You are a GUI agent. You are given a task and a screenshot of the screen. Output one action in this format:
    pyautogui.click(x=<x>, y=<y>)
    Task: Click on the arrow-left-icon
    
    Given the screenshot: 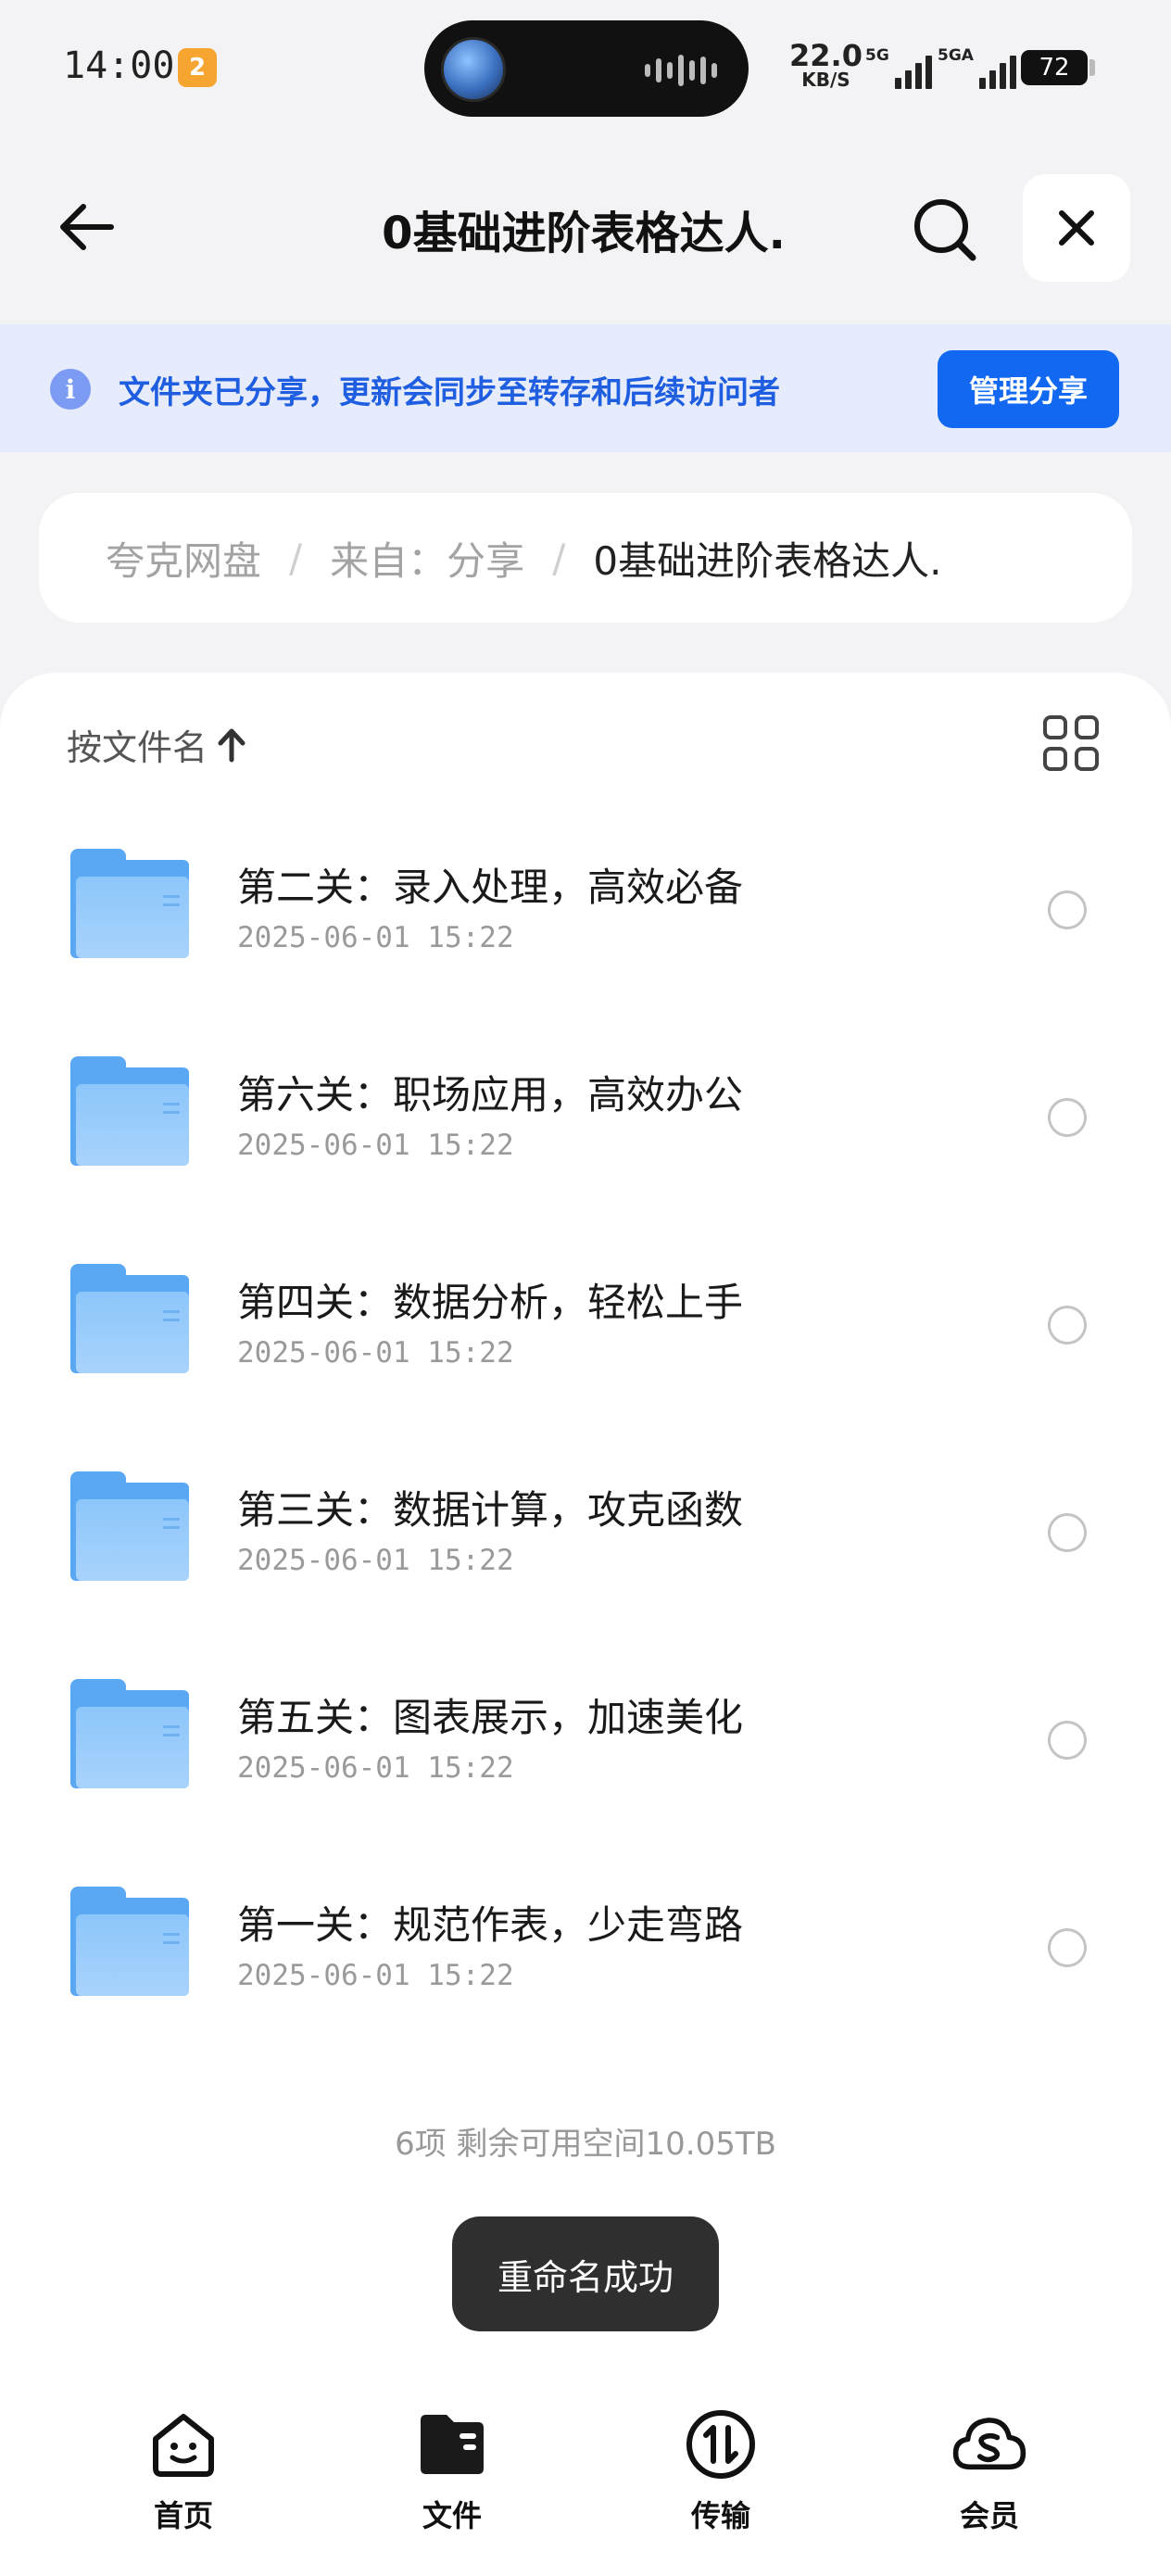 What is the action you would take?
    pyautogui.click(x=87, y=227)
    